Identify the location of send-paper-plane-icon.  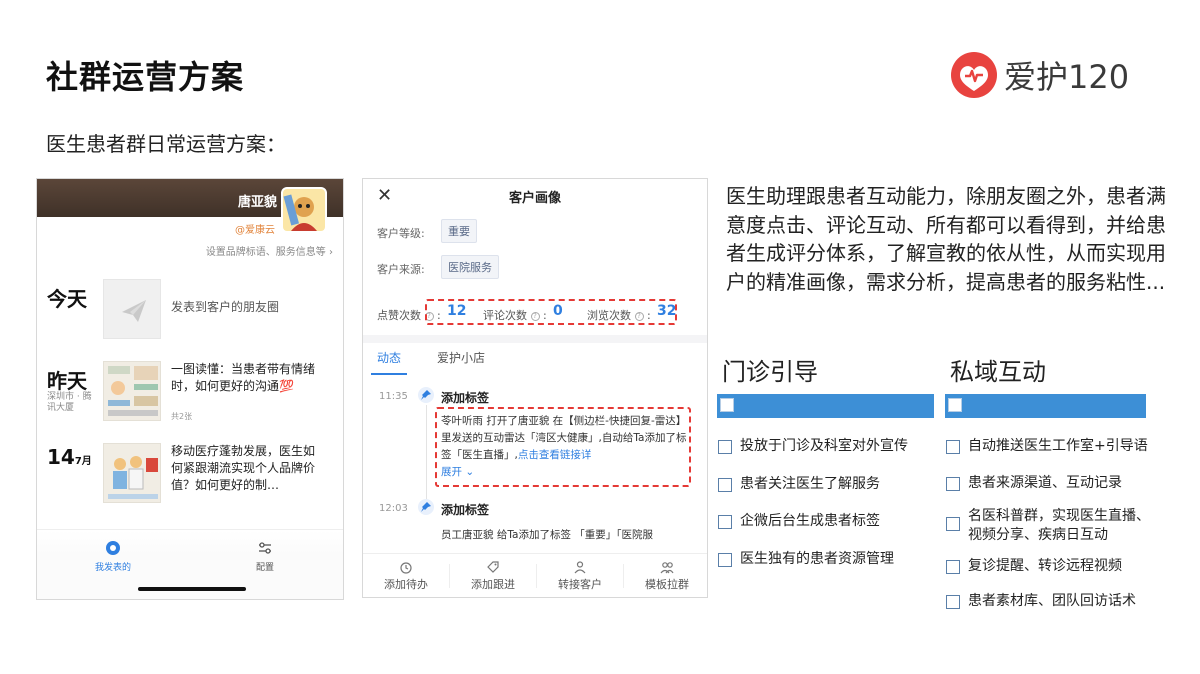
(134, 311).